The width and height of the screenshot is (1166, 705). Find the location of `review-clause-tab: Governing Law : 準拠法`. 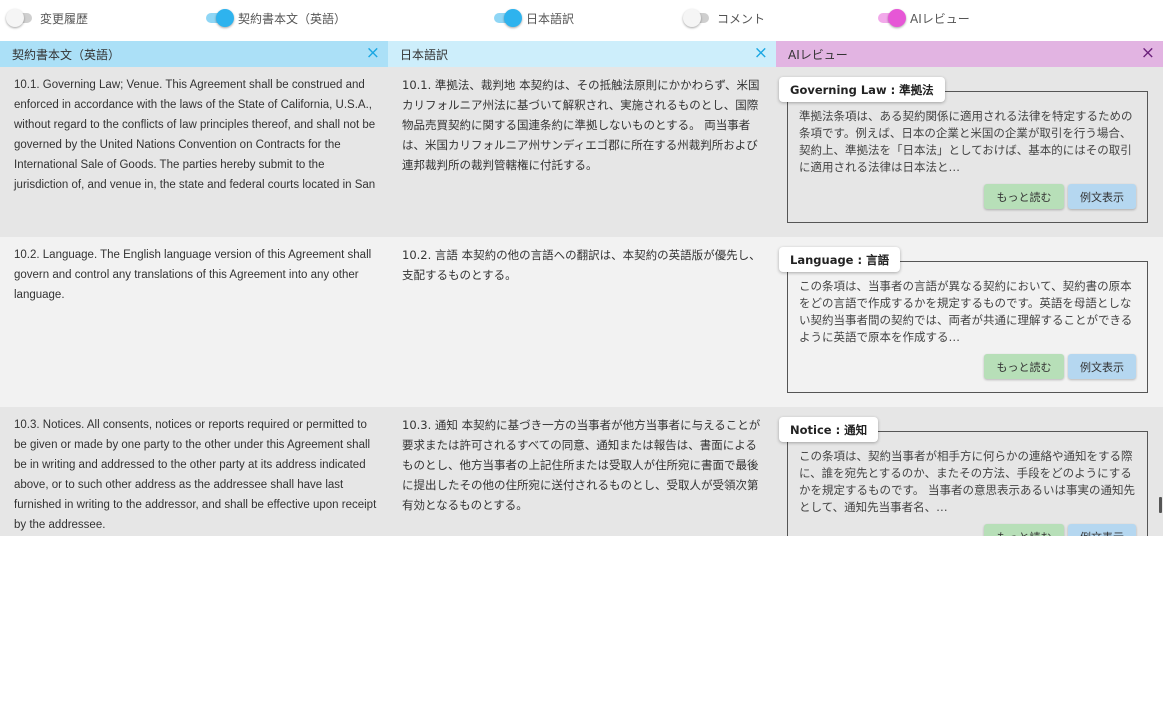

review-clause-tab: Governing Law : 準拠法 is located at coordinates (862, 89).